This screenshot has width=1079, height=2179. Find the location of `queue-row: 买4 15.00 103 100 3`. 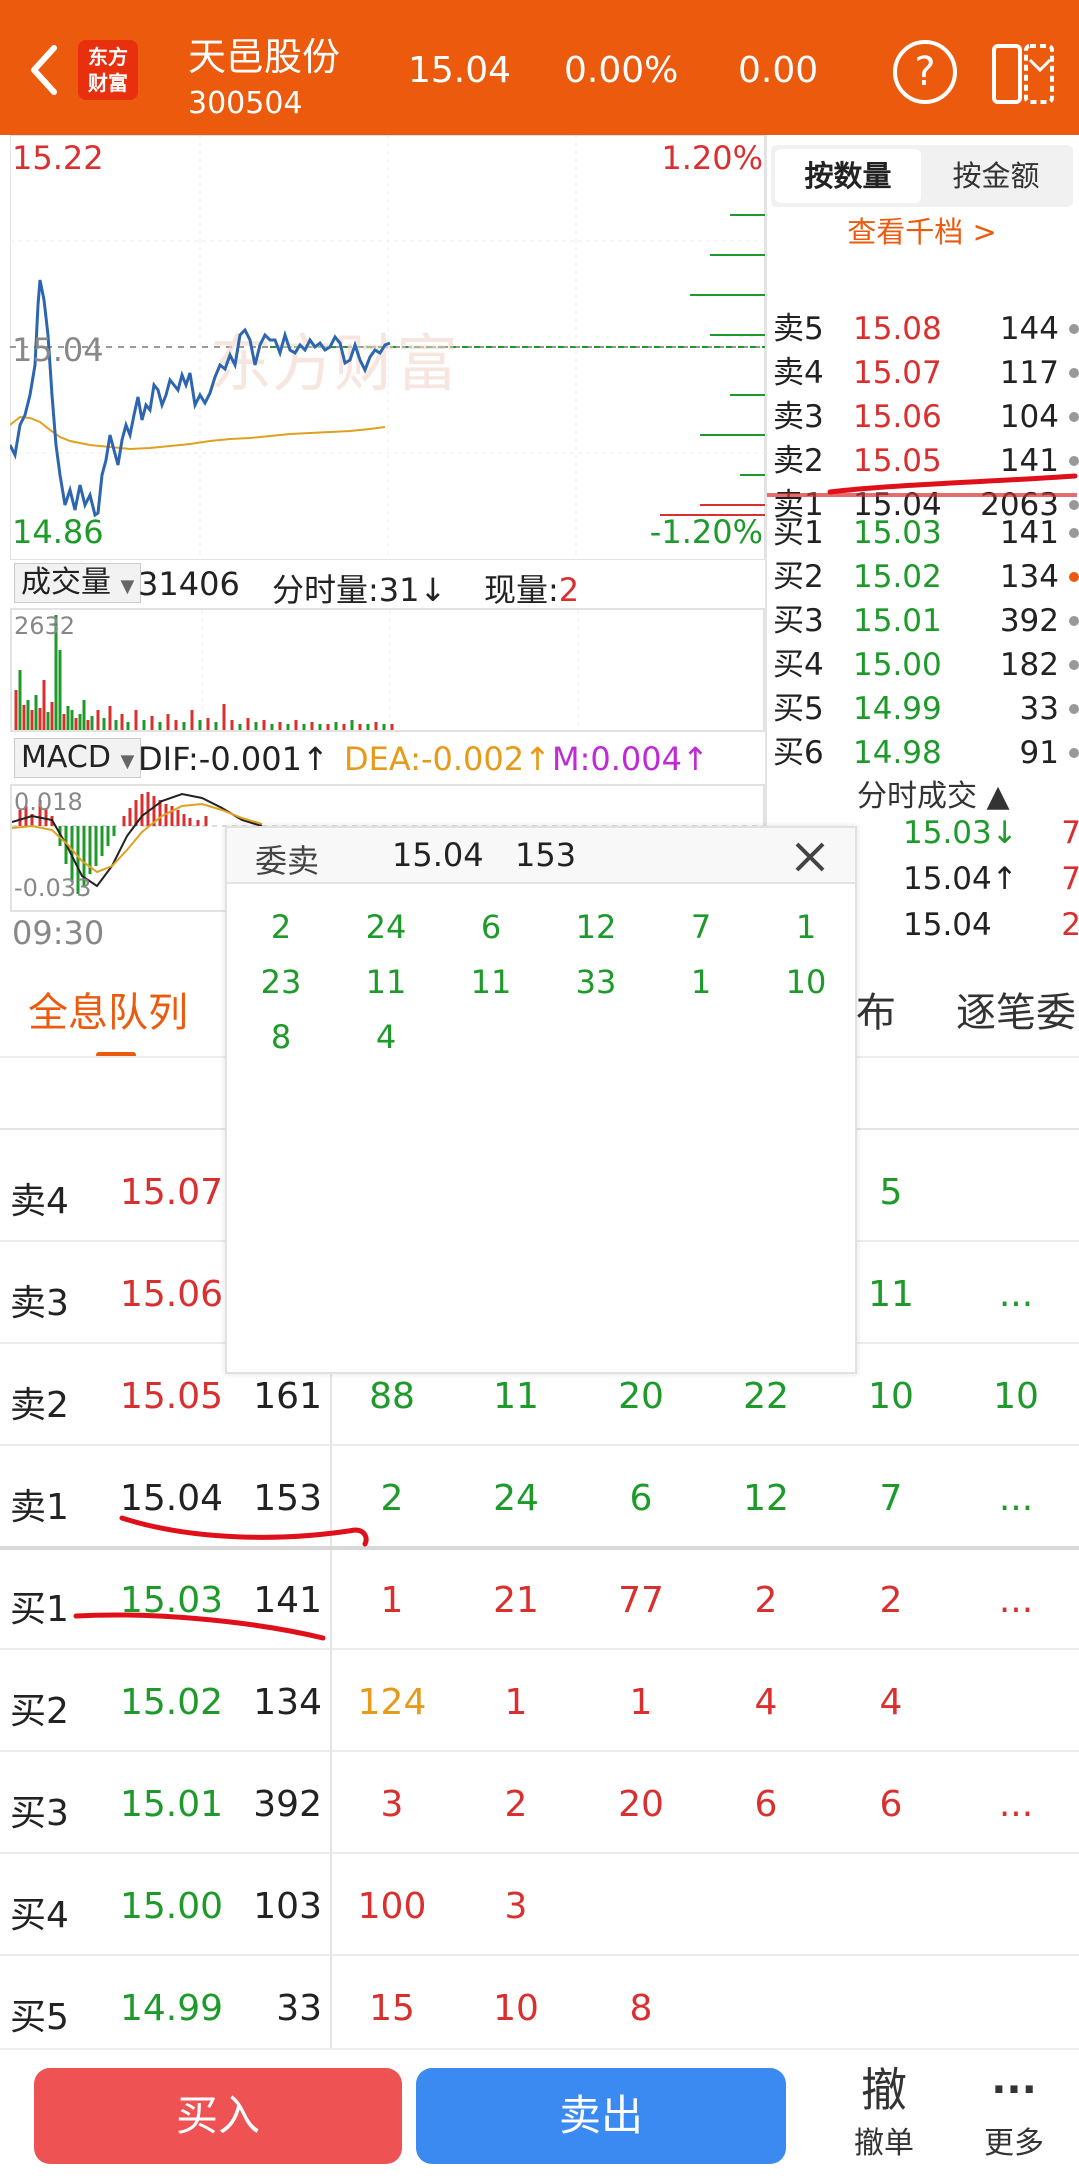

queue-row: 买4 15.00 103 100 3 is located at coordinates (539, 1905).